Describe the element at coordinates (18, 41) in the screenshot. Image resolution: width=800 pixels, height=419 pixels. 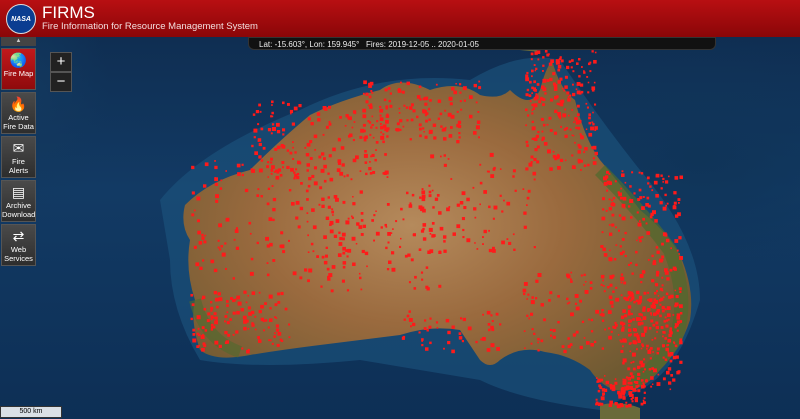
I see `sidebar-scroll-up-button: ▲` at that location.